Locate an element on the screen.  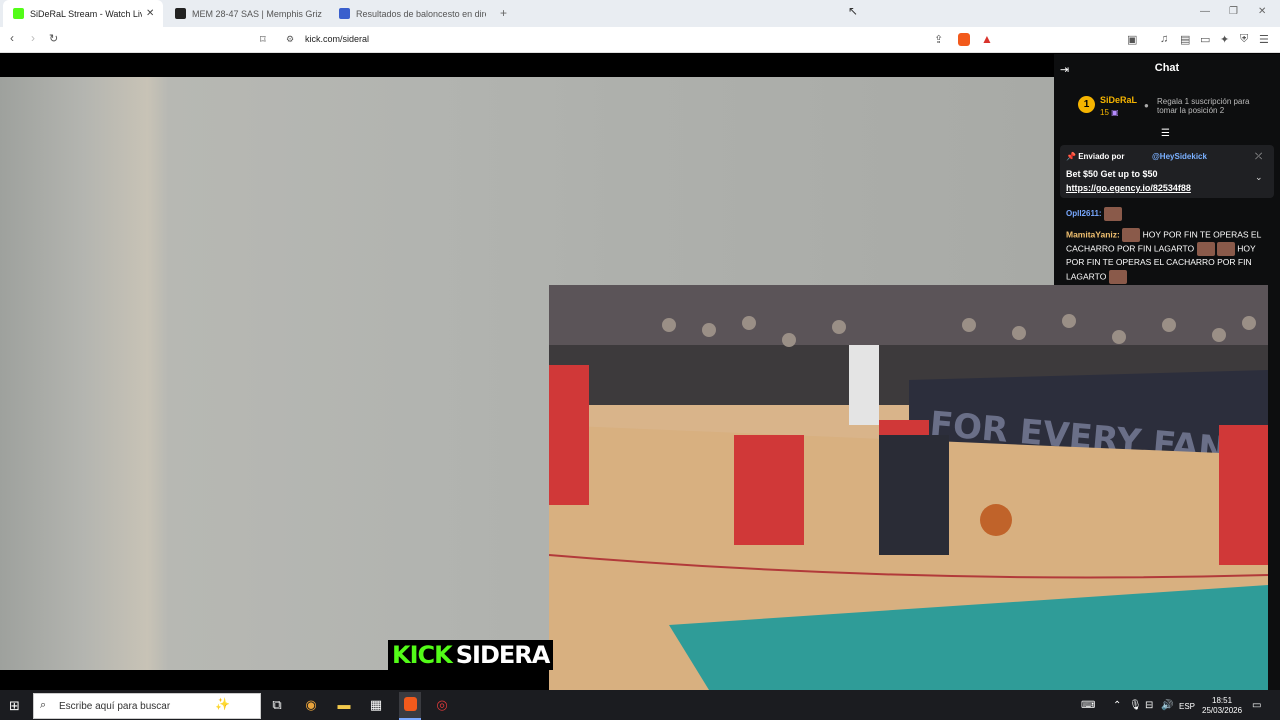
reload-button: ↻ is located at coordinates (53, 38).